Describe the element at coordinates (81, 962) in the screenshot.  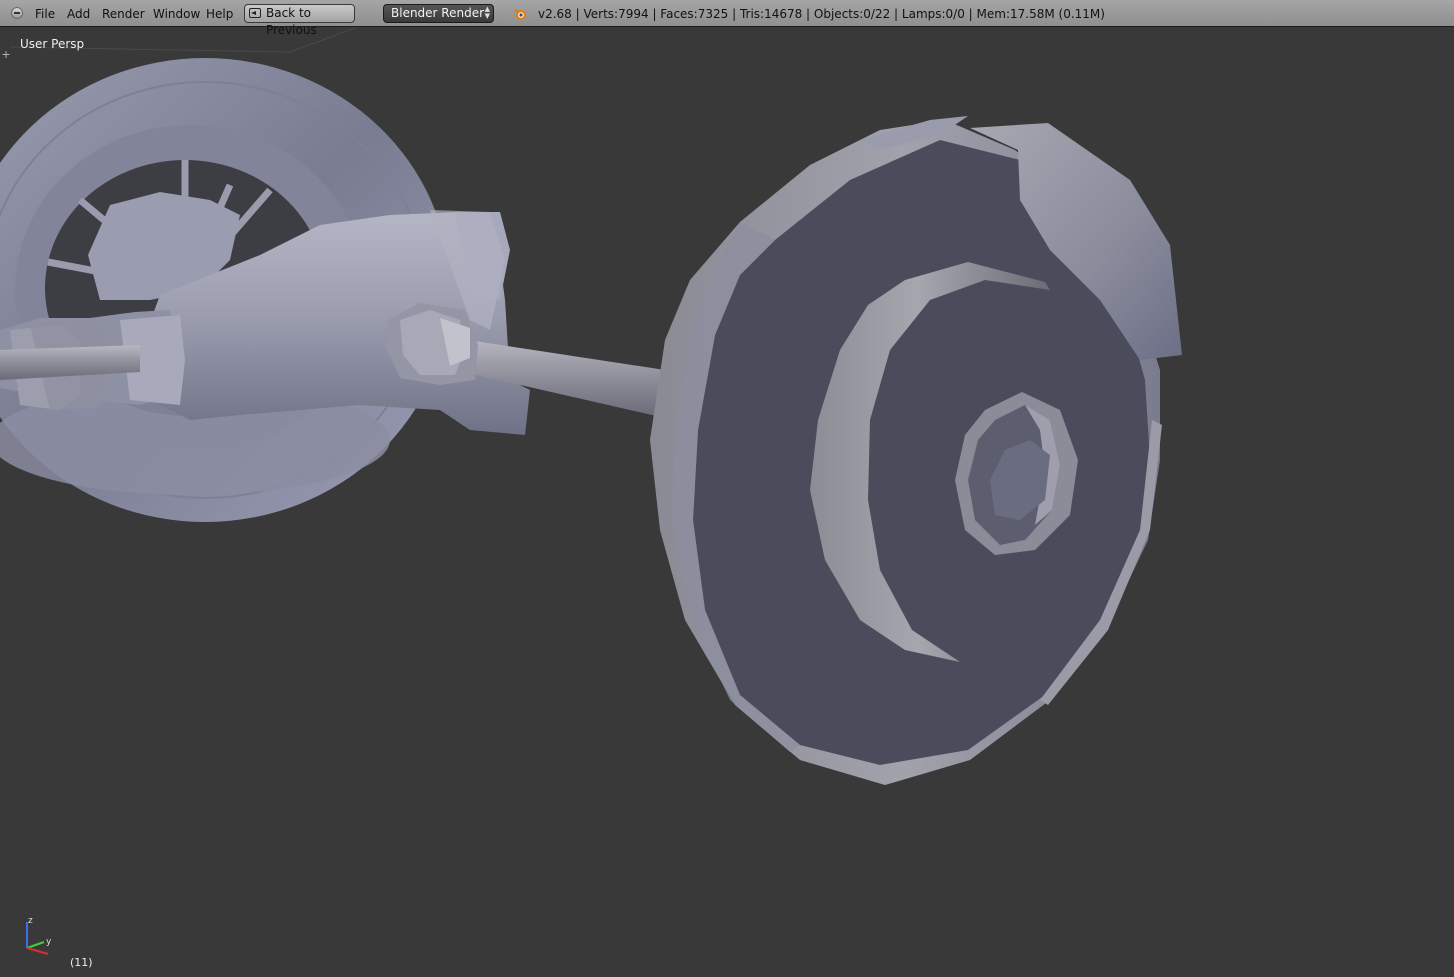
I see `current-frame-label: (11)` at that location.